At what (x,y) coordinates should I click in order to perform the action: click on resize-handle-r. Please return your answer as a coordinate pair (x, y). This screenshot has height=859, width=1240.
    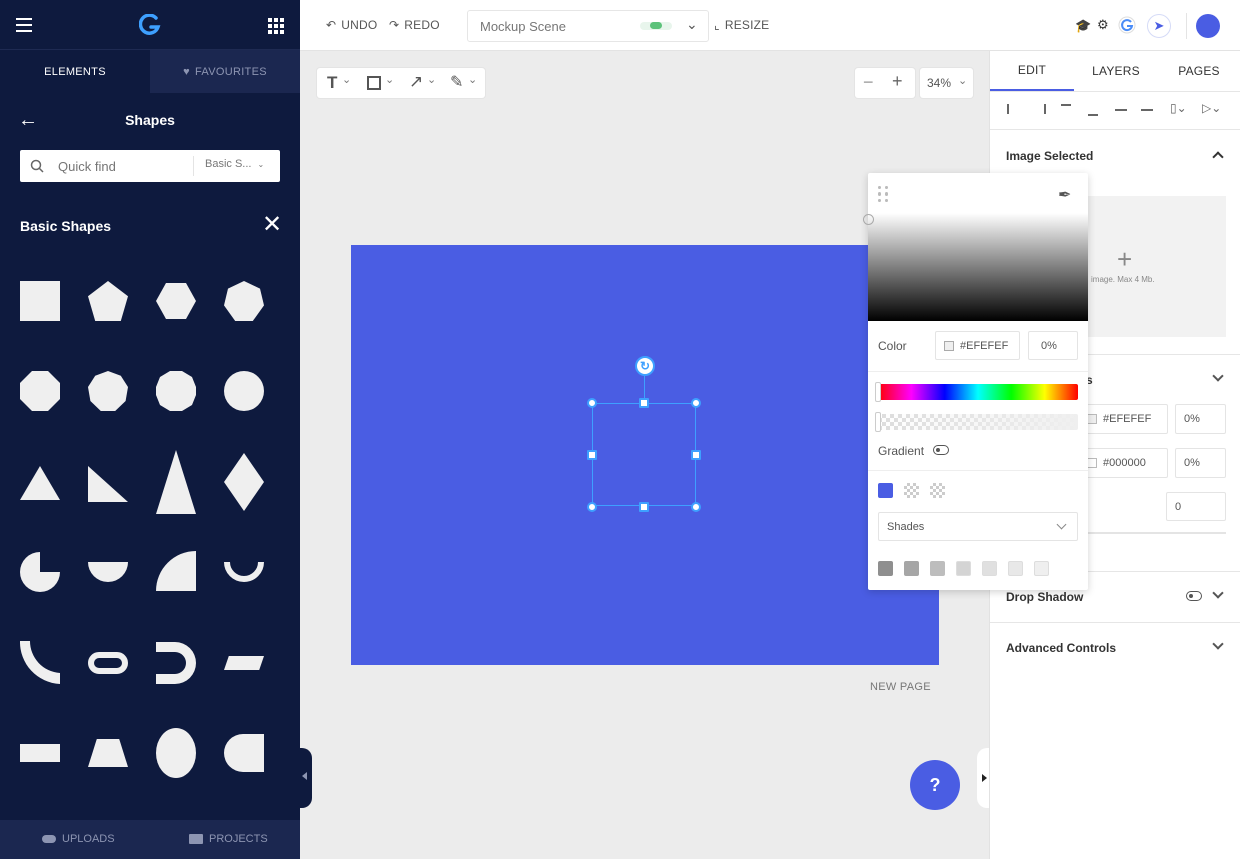
    Looking at the image, I should click on (696, 455).